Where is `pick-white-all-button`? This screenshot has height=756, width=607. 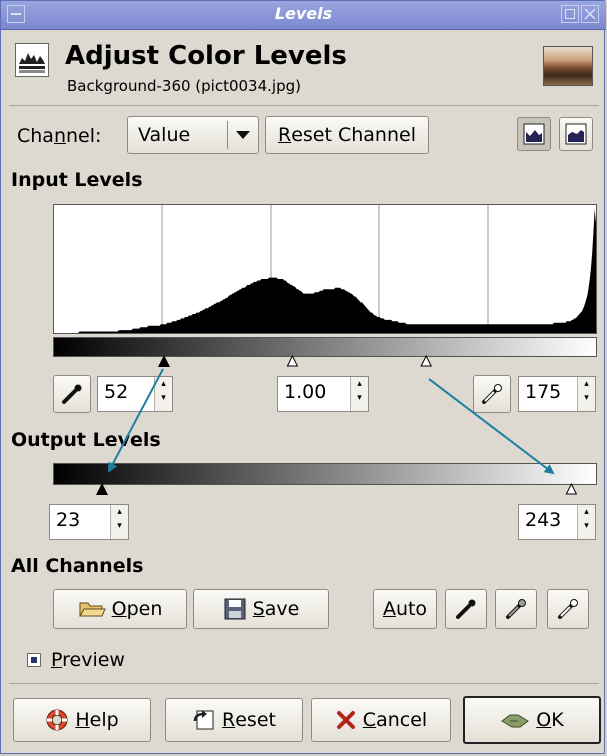 pick-white-all-button is located at coordinates (568, 609).